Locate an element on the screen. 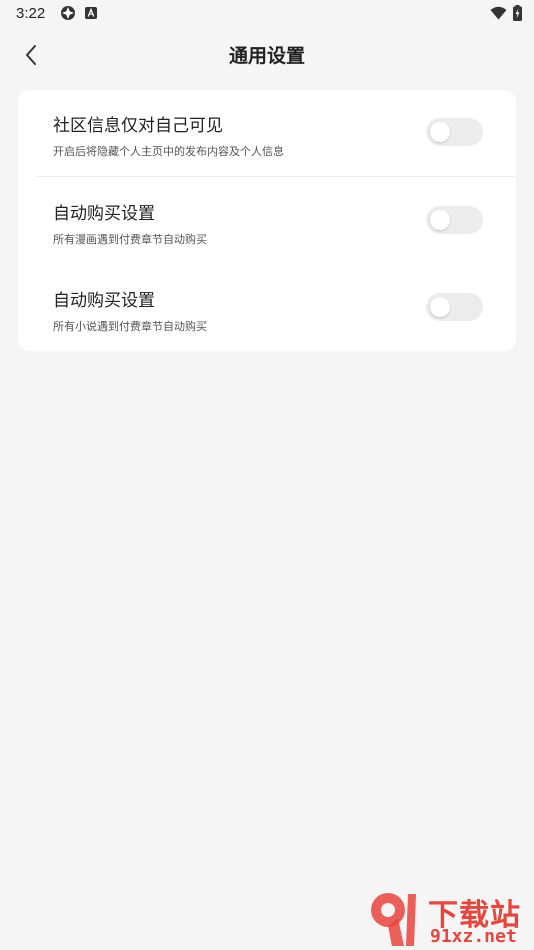 This screenshot has height=950, width=534. wifi-icon is located at coordinates (498, 13).